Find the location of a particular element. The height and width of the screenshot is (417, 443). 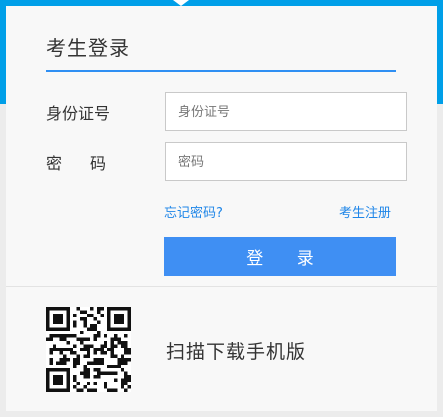

forgot-password-link: 忘记密码? is located at coordinates (193, 211).